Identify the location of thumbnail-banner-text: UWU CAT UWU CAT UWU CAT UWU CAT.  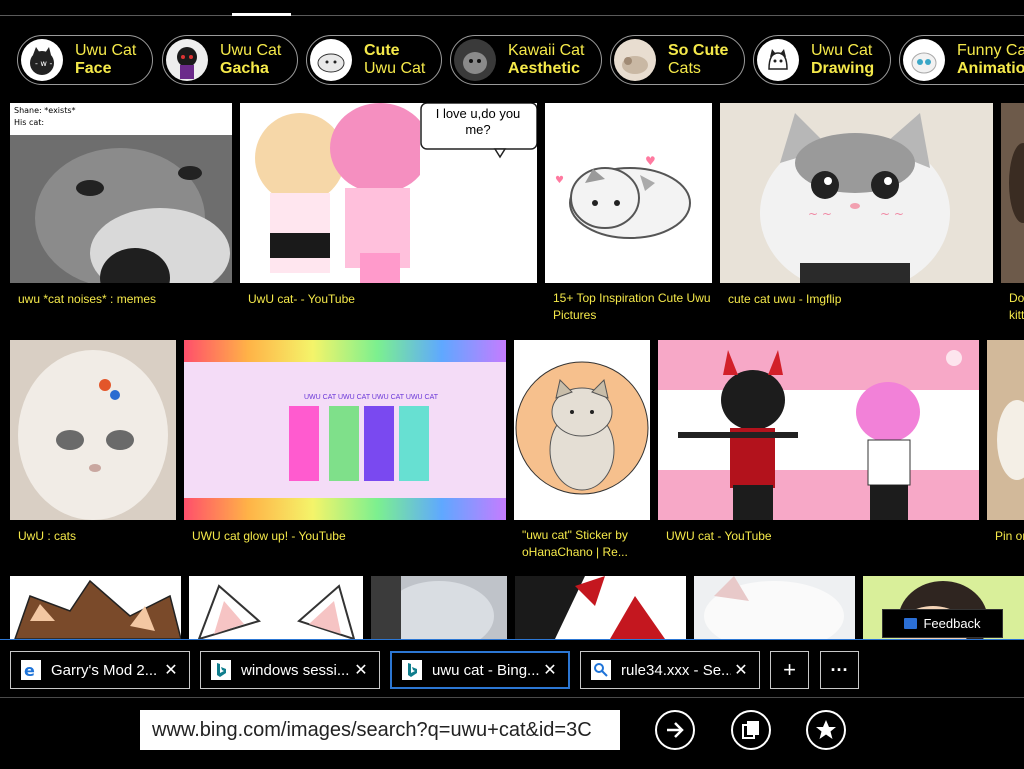
(371, 397).